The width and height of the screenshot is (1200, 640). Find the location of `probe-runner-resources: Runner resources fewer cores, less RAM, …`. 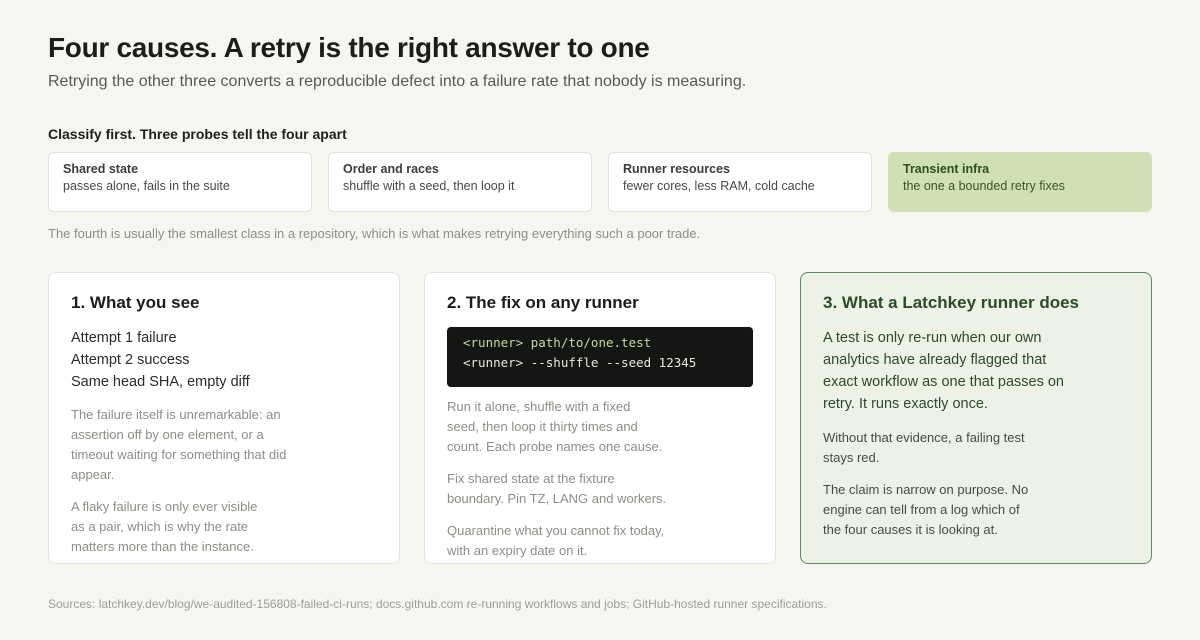

probe-runner-resources: Runner resources fewer cores, less RAM, … is located at coordinates (740, 182).